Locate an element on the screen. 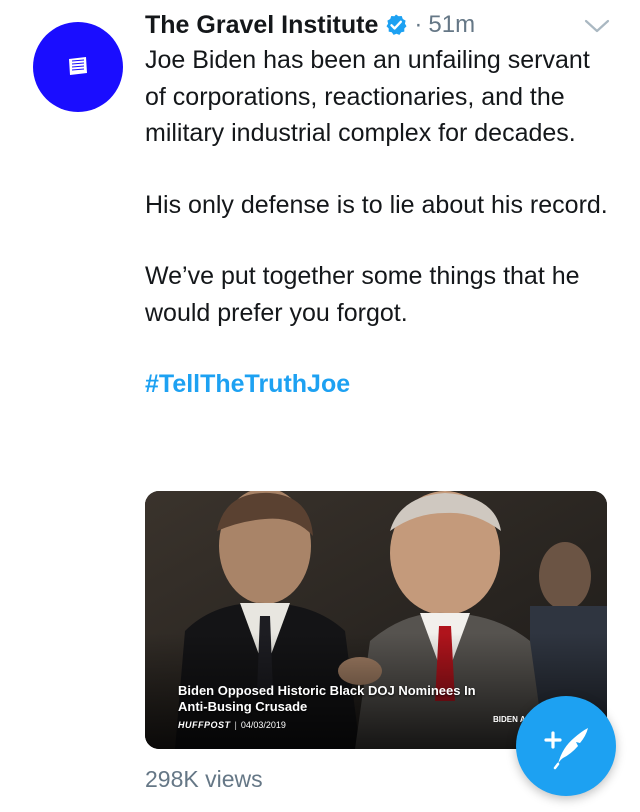  chevron-down-icon is located at coordinates (597, 26).